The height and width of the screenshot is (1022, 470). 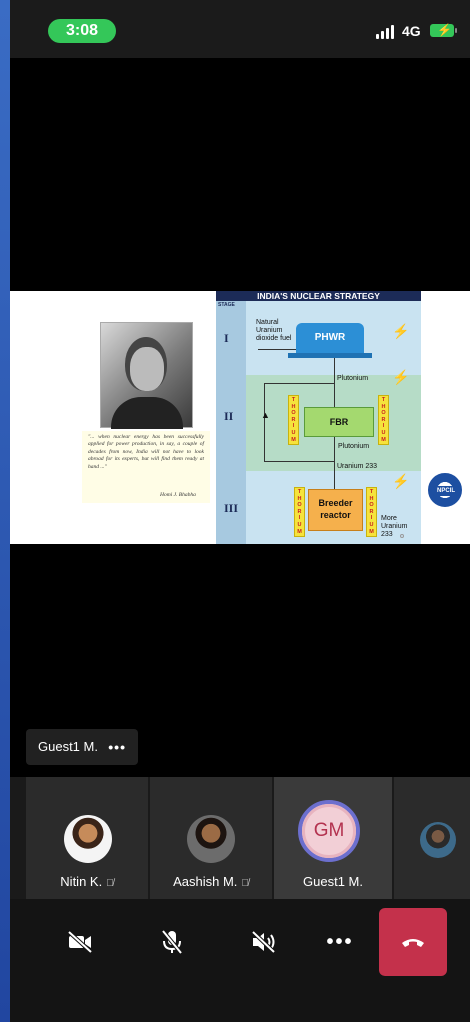 What do you see at coordinates (274, 330) in the screenshot?
I see `natural-uranium-label: Natural Uranium dioxide fuel` at bounding box center [274, 330].